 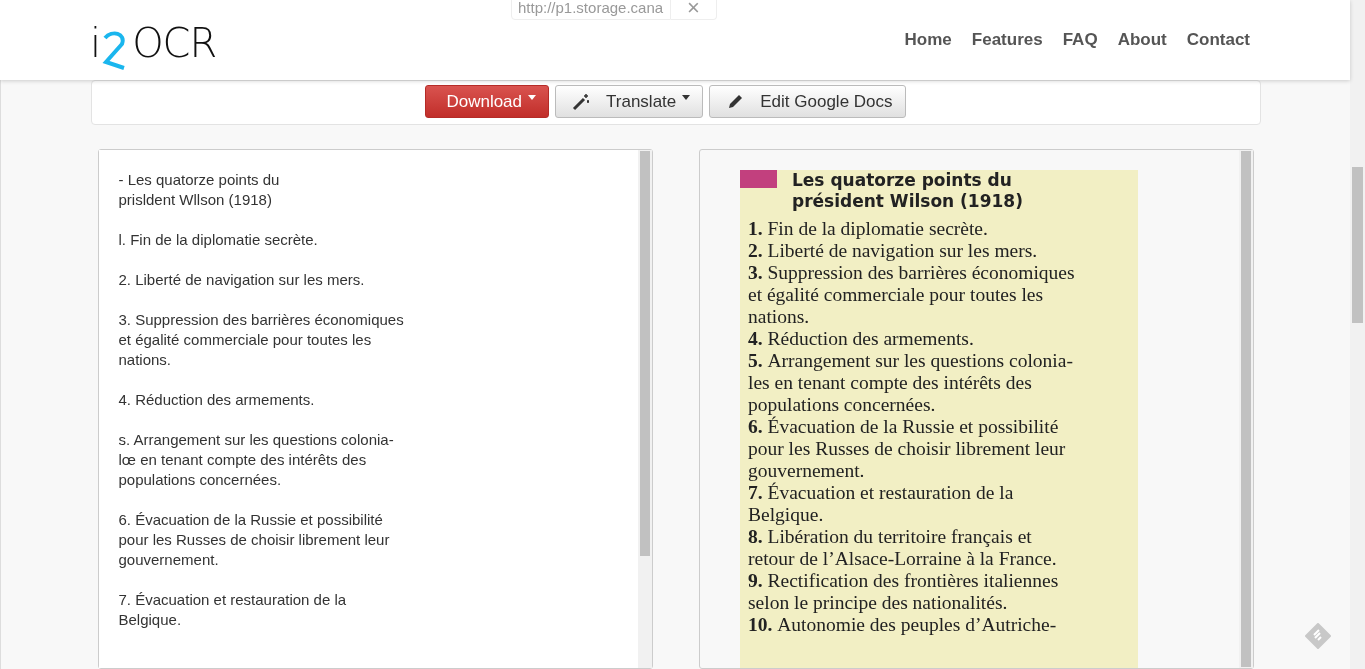 What do you see at coordinates (1245, 409) in the screenshot?
I see `scrollbar` at bounding box center [1245, 409].